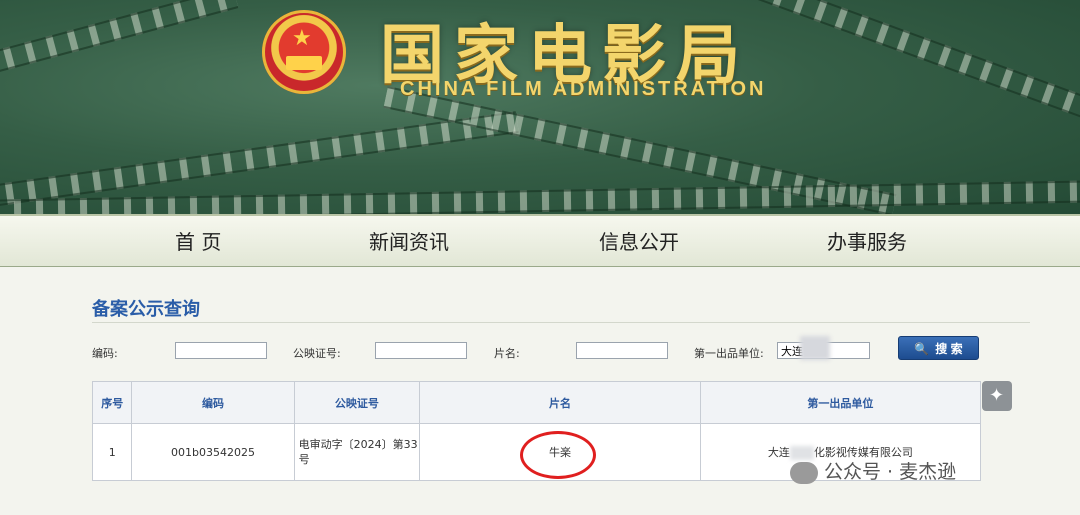 The image size is (1080, 515). I want to click on search-button-label: 搜 索, so click(949, 348).